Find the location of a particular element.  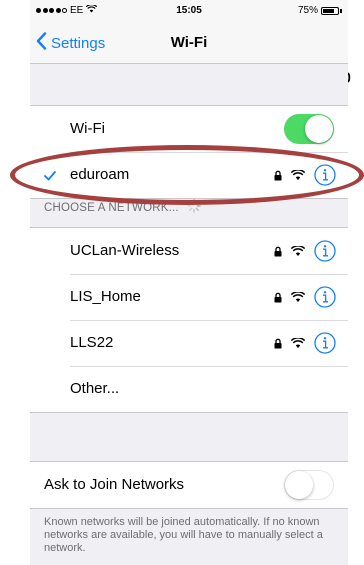

ask-to-join-group: Ask to Join Networks is located at coordinates (189, 485).